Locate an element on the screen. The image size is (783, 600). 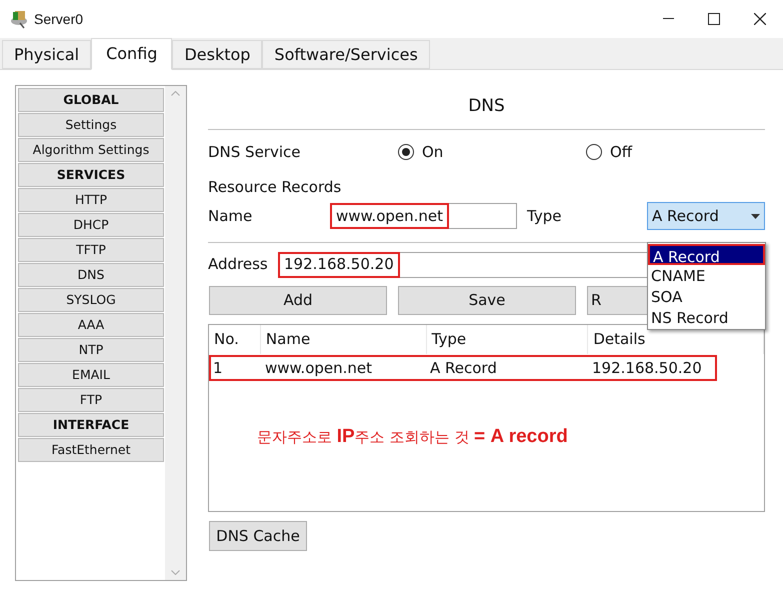
scrollbar is located at coordinates (175, 333).